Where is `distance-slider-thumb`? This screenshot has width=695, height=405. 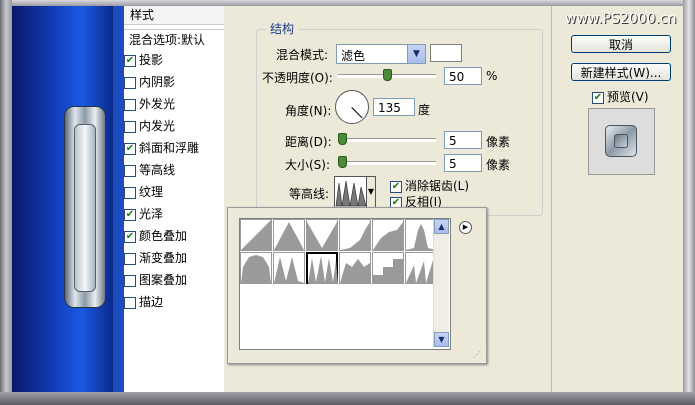 distance-slider-thumb is located at coordinates (342, 139).